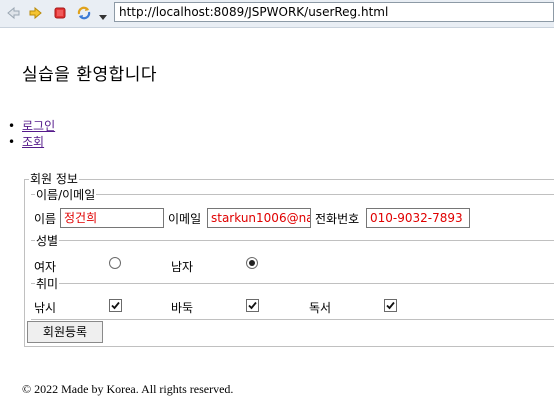 The image size is (554, 402). Describe the element at coordinates (13, 13) in the screenshot. I see `back-icon` at that location.